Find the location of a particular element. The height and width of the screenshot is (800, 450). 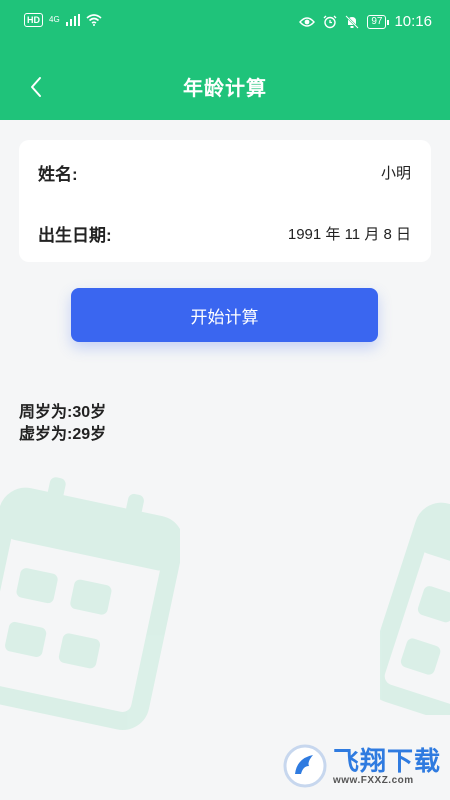

battery-indicator: 97 is located at coordinates (378, 21).